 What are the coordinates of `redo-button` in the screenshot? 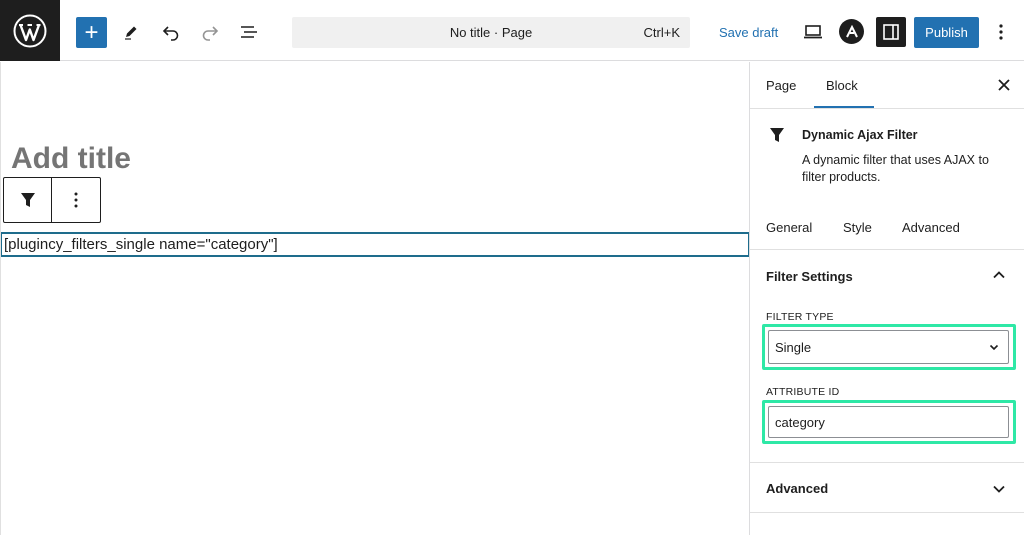 It's located at (210, 32).